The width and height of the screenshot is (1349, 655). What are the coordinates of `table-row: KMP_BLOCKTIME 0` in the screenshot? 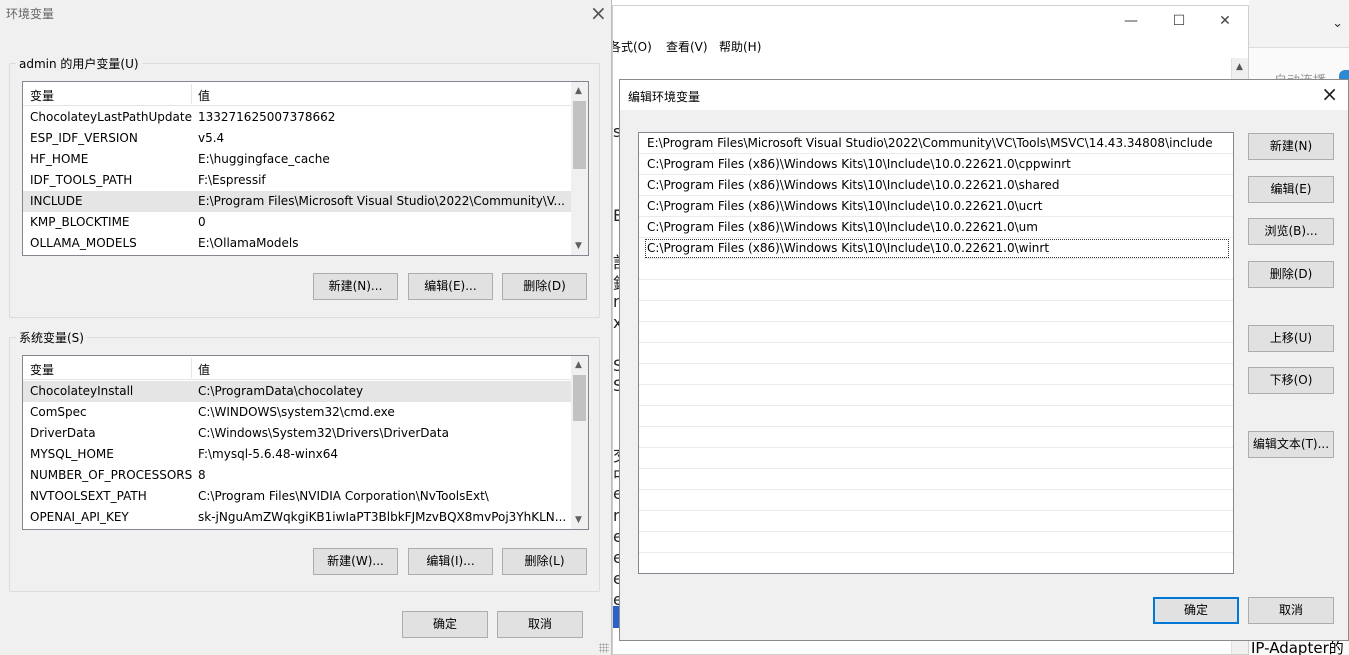 It's located at (297, 222).